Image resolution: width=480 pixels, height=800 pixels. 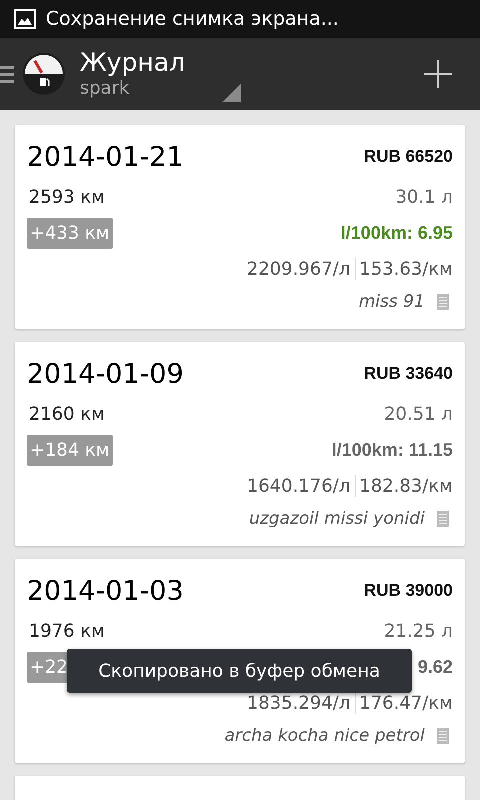 What do you see at coordinates (418, 631) in the screenshot?
I see `fuel-volume: 21.25 л` at bounding box center [418, 631].